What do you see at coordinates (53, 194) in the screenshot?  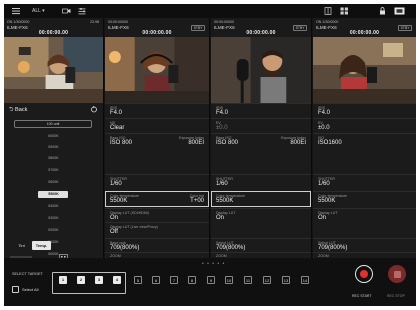 I see `list-item-selected: 5500K` at bounding box center [53, 194].